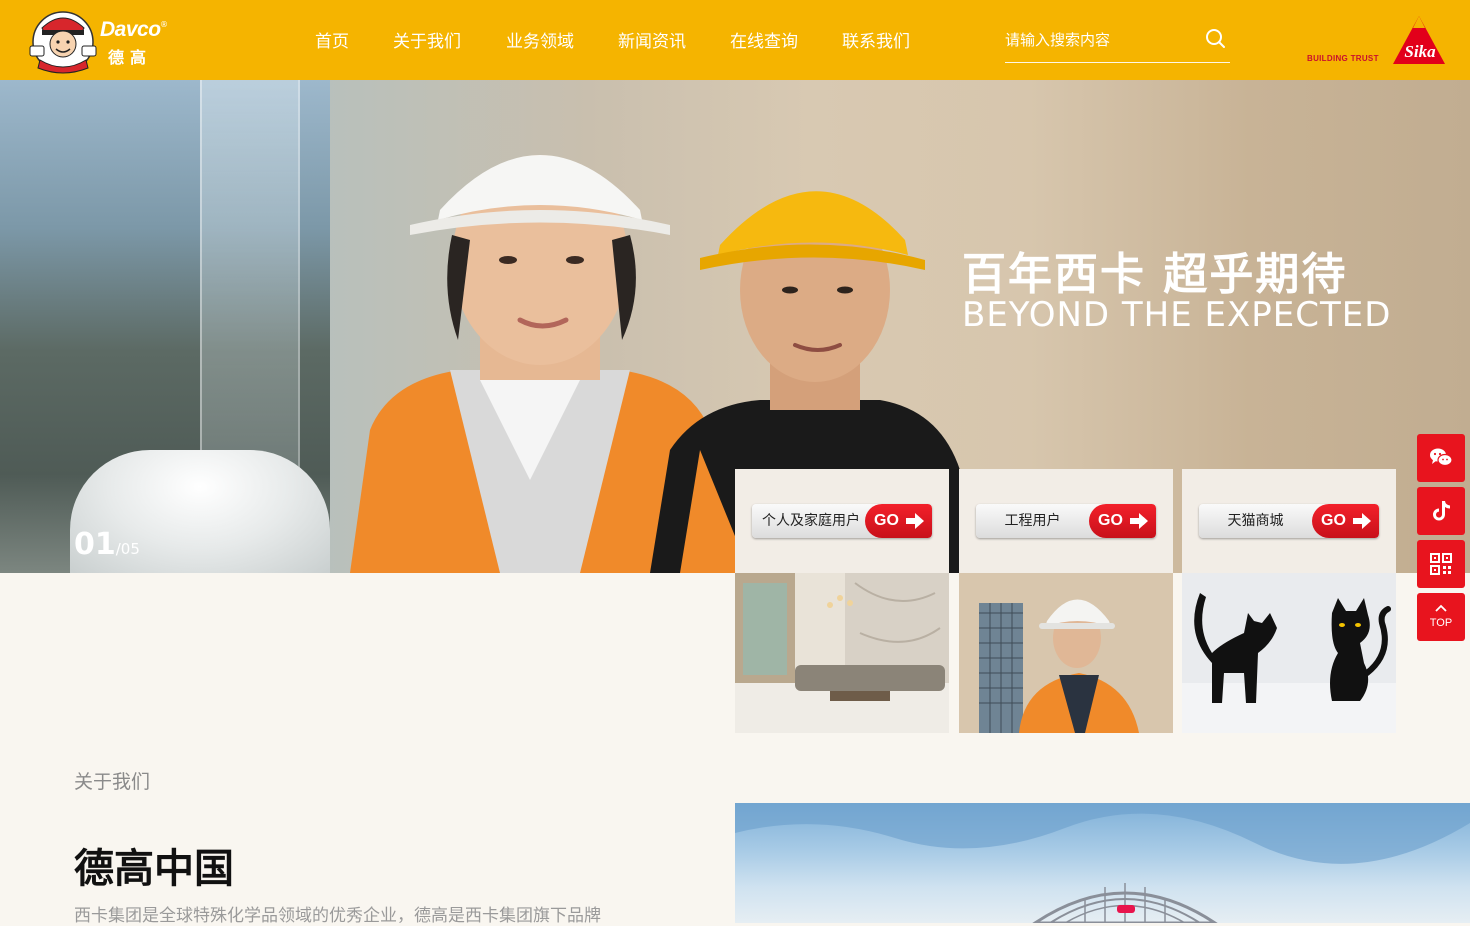  What do you see at coordinates (1032, 521) in the screenshot?
I see `card-label: 工程用户` at bounding box center [1032, 521].